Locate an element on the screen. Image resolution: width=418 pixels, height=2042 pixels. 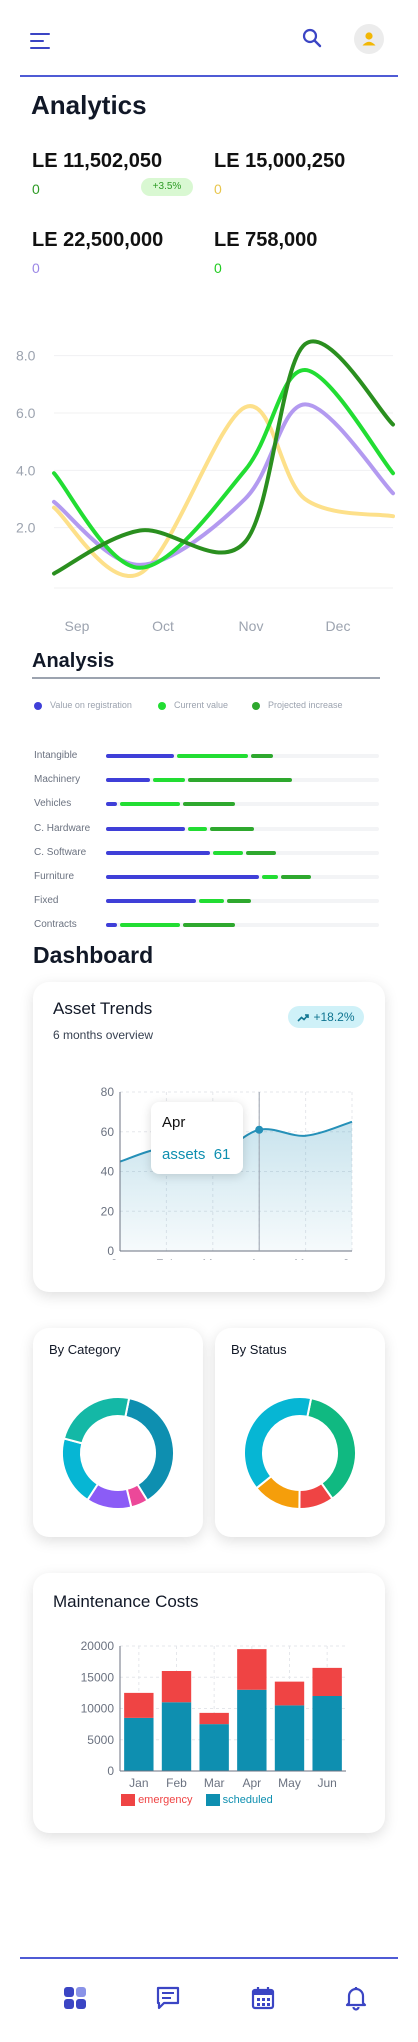
y-tick-label: 5000 is located at coordinates (100, 1740).